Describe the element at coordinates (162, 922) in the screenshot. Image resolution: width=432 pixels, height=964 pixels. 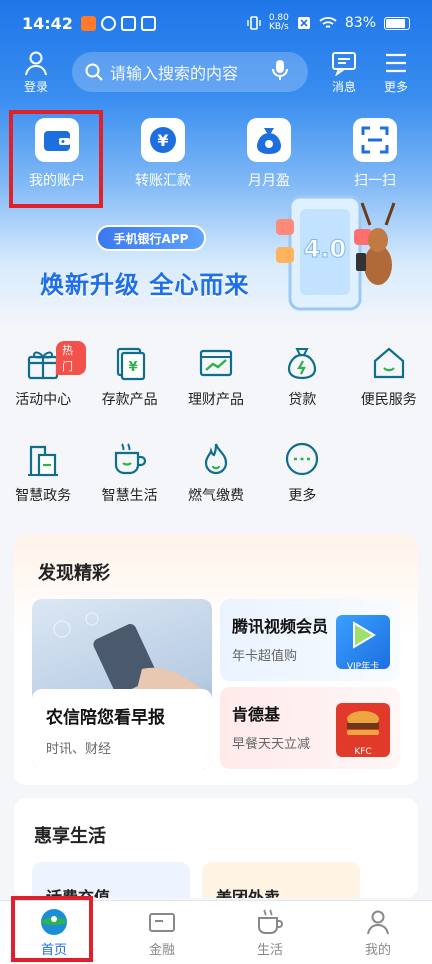
I see `card-icon` at that location.